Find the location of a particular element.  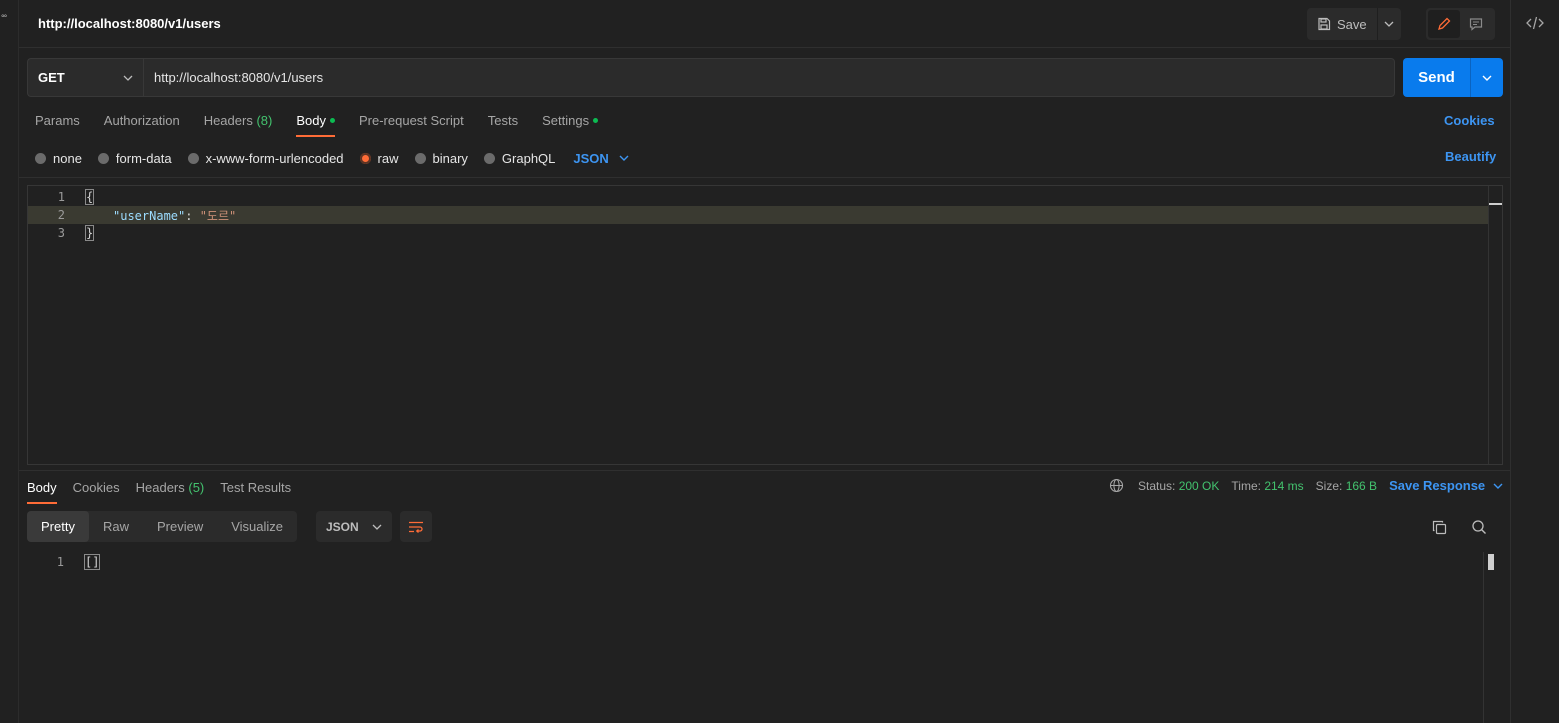

save-button: Save is located at coordinates (1342, 24).